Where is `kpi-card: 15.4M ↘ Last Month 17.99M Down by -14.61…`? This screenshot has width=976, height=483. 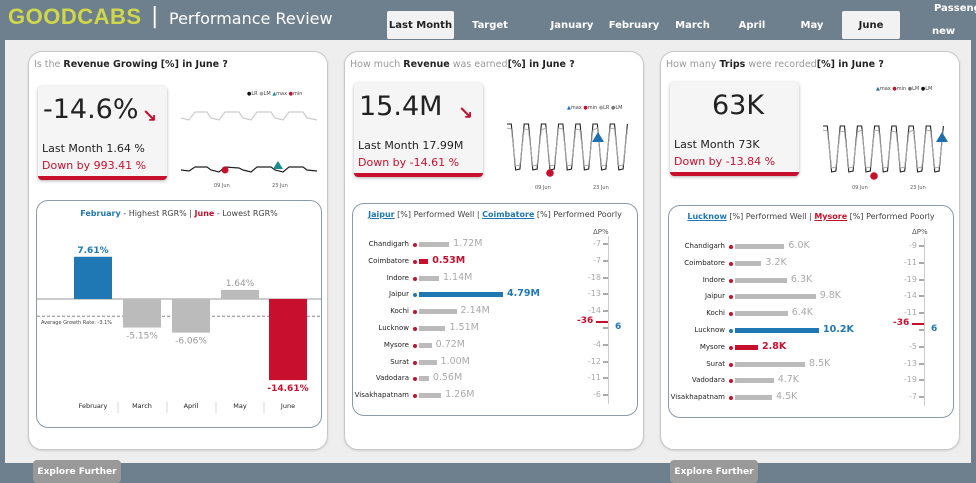 kpi-card: 15.4M ↘ Last Month 17.99M Down by -14.61… is located at coordinates (418, 130).